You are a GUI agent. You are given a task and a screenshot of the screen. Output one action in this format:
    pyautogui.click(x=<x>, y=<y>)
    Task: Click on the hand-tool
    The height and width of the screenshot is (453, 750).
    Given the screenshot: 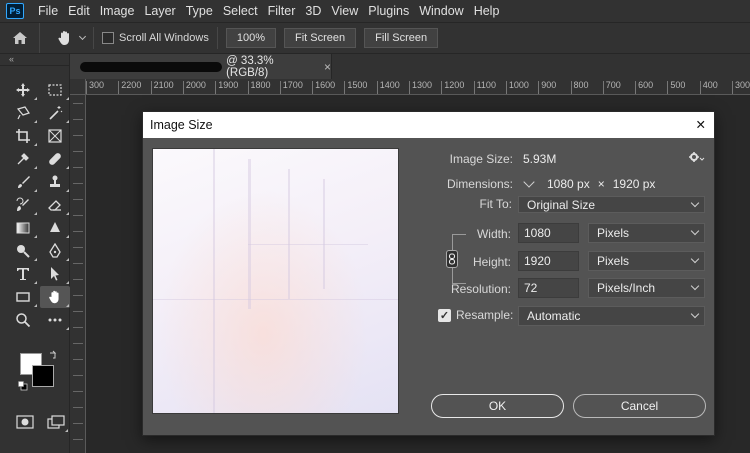 What is the action you would take?
    pyautogui.click(x=55, y=297)
    